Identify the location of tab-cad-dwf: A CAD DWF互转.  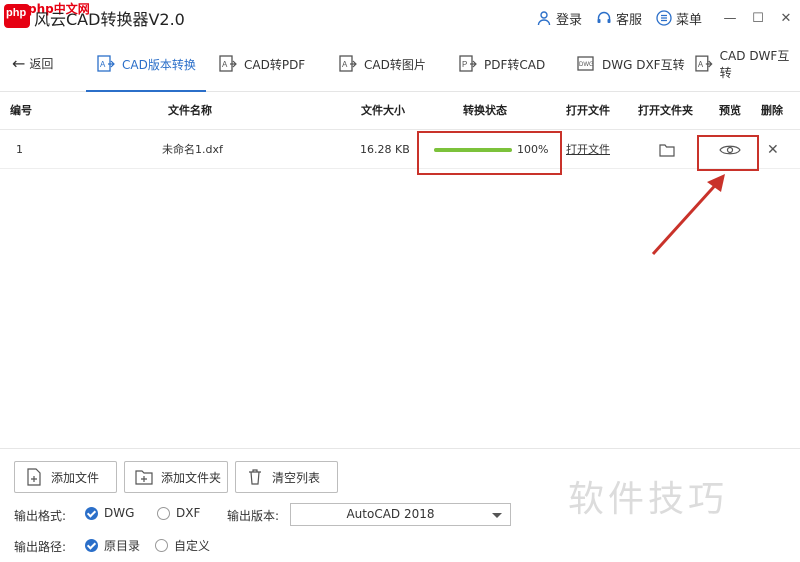
(747, 64).